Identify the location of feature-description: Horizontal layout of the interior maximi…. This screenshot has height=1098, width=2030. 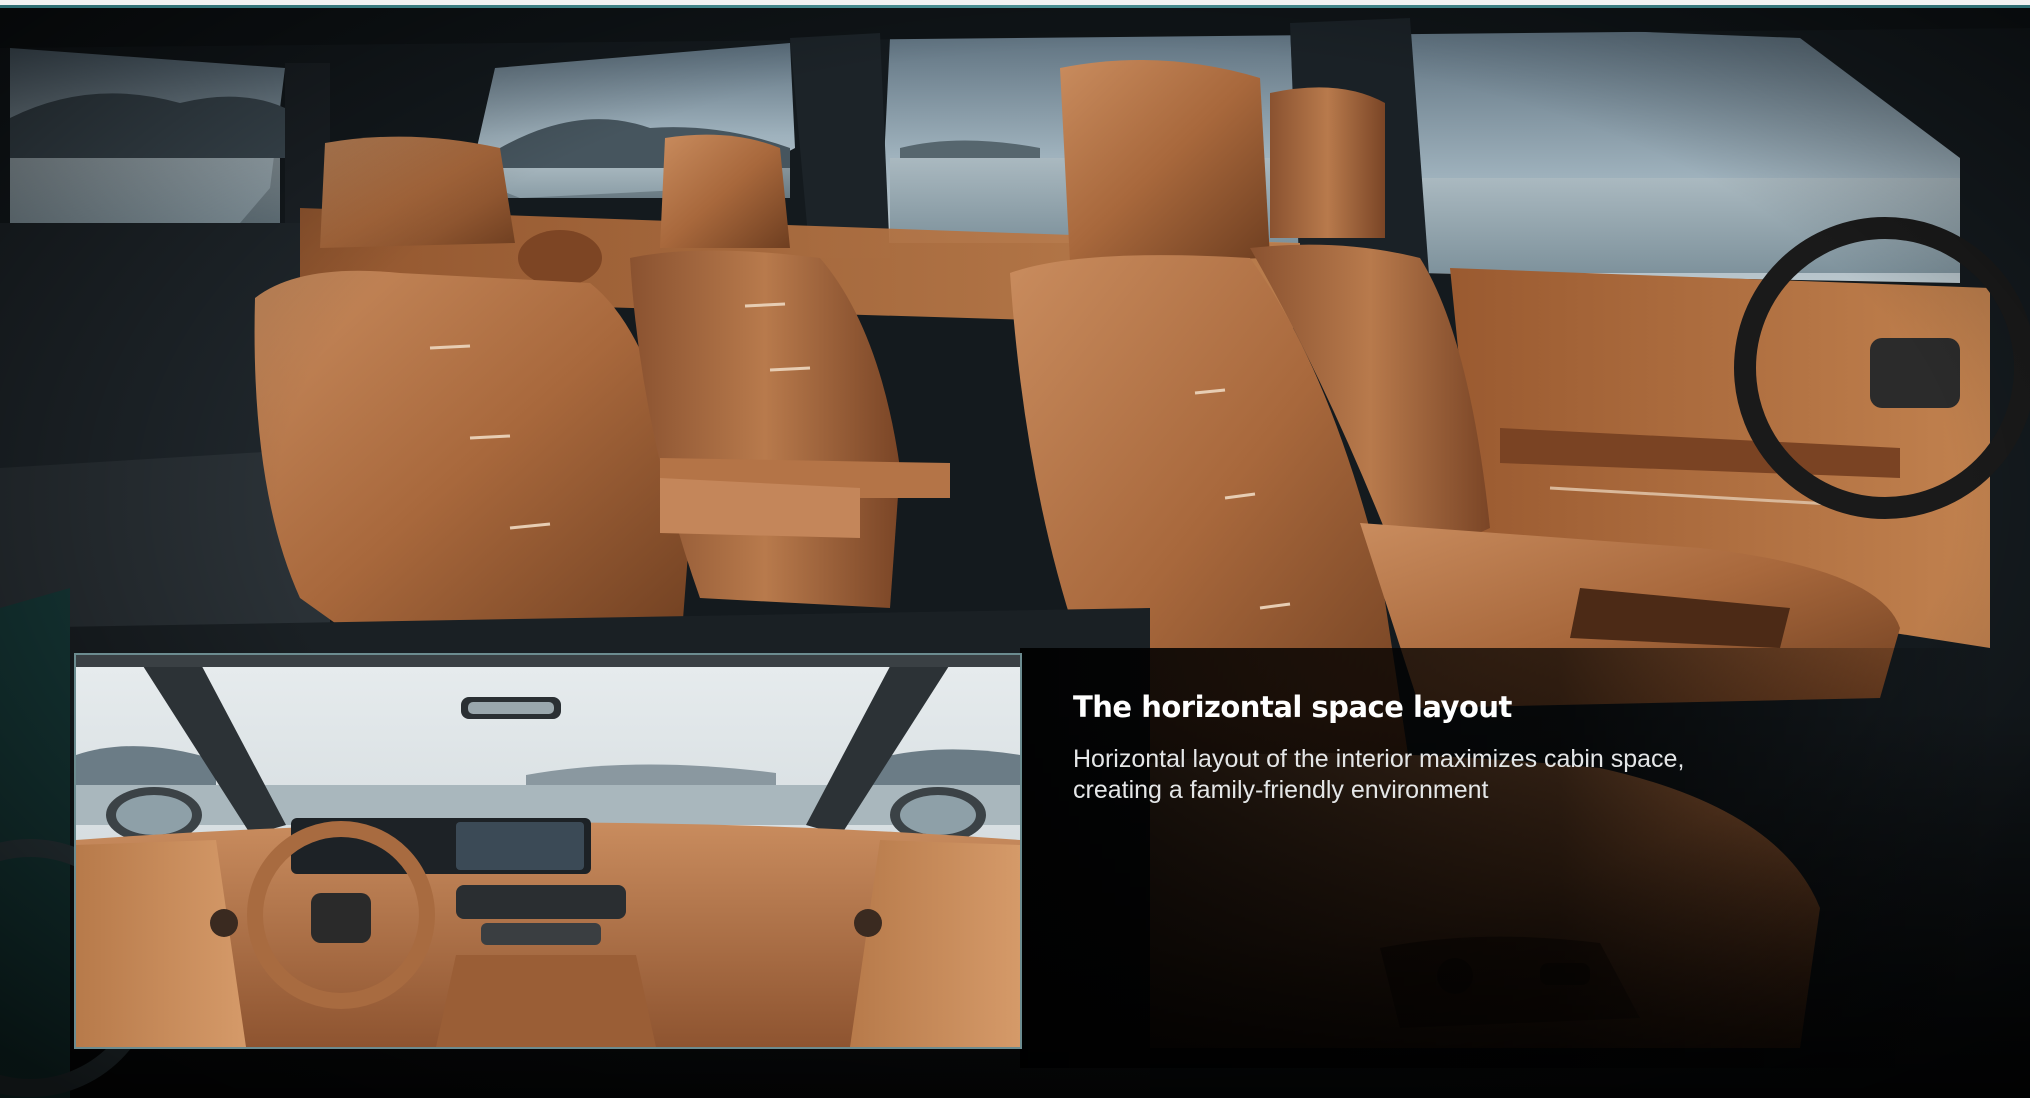
(1379, 774).